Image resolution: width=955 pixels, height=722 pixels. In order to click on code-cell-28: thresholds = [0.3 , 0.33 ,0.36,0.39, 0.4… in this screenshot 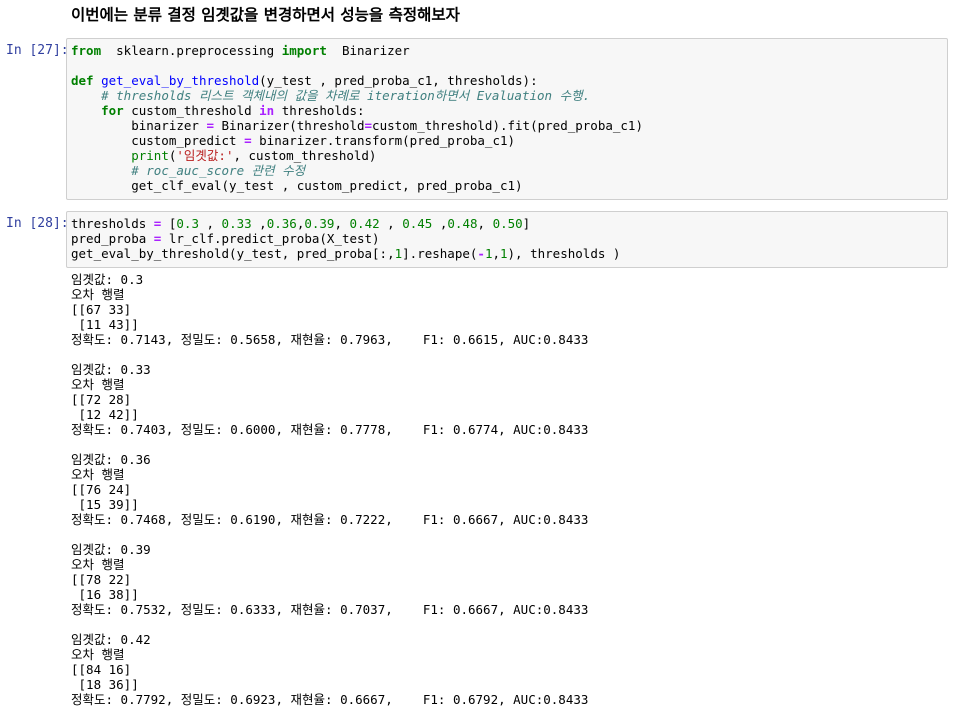, I will do `click(507, 239)`.